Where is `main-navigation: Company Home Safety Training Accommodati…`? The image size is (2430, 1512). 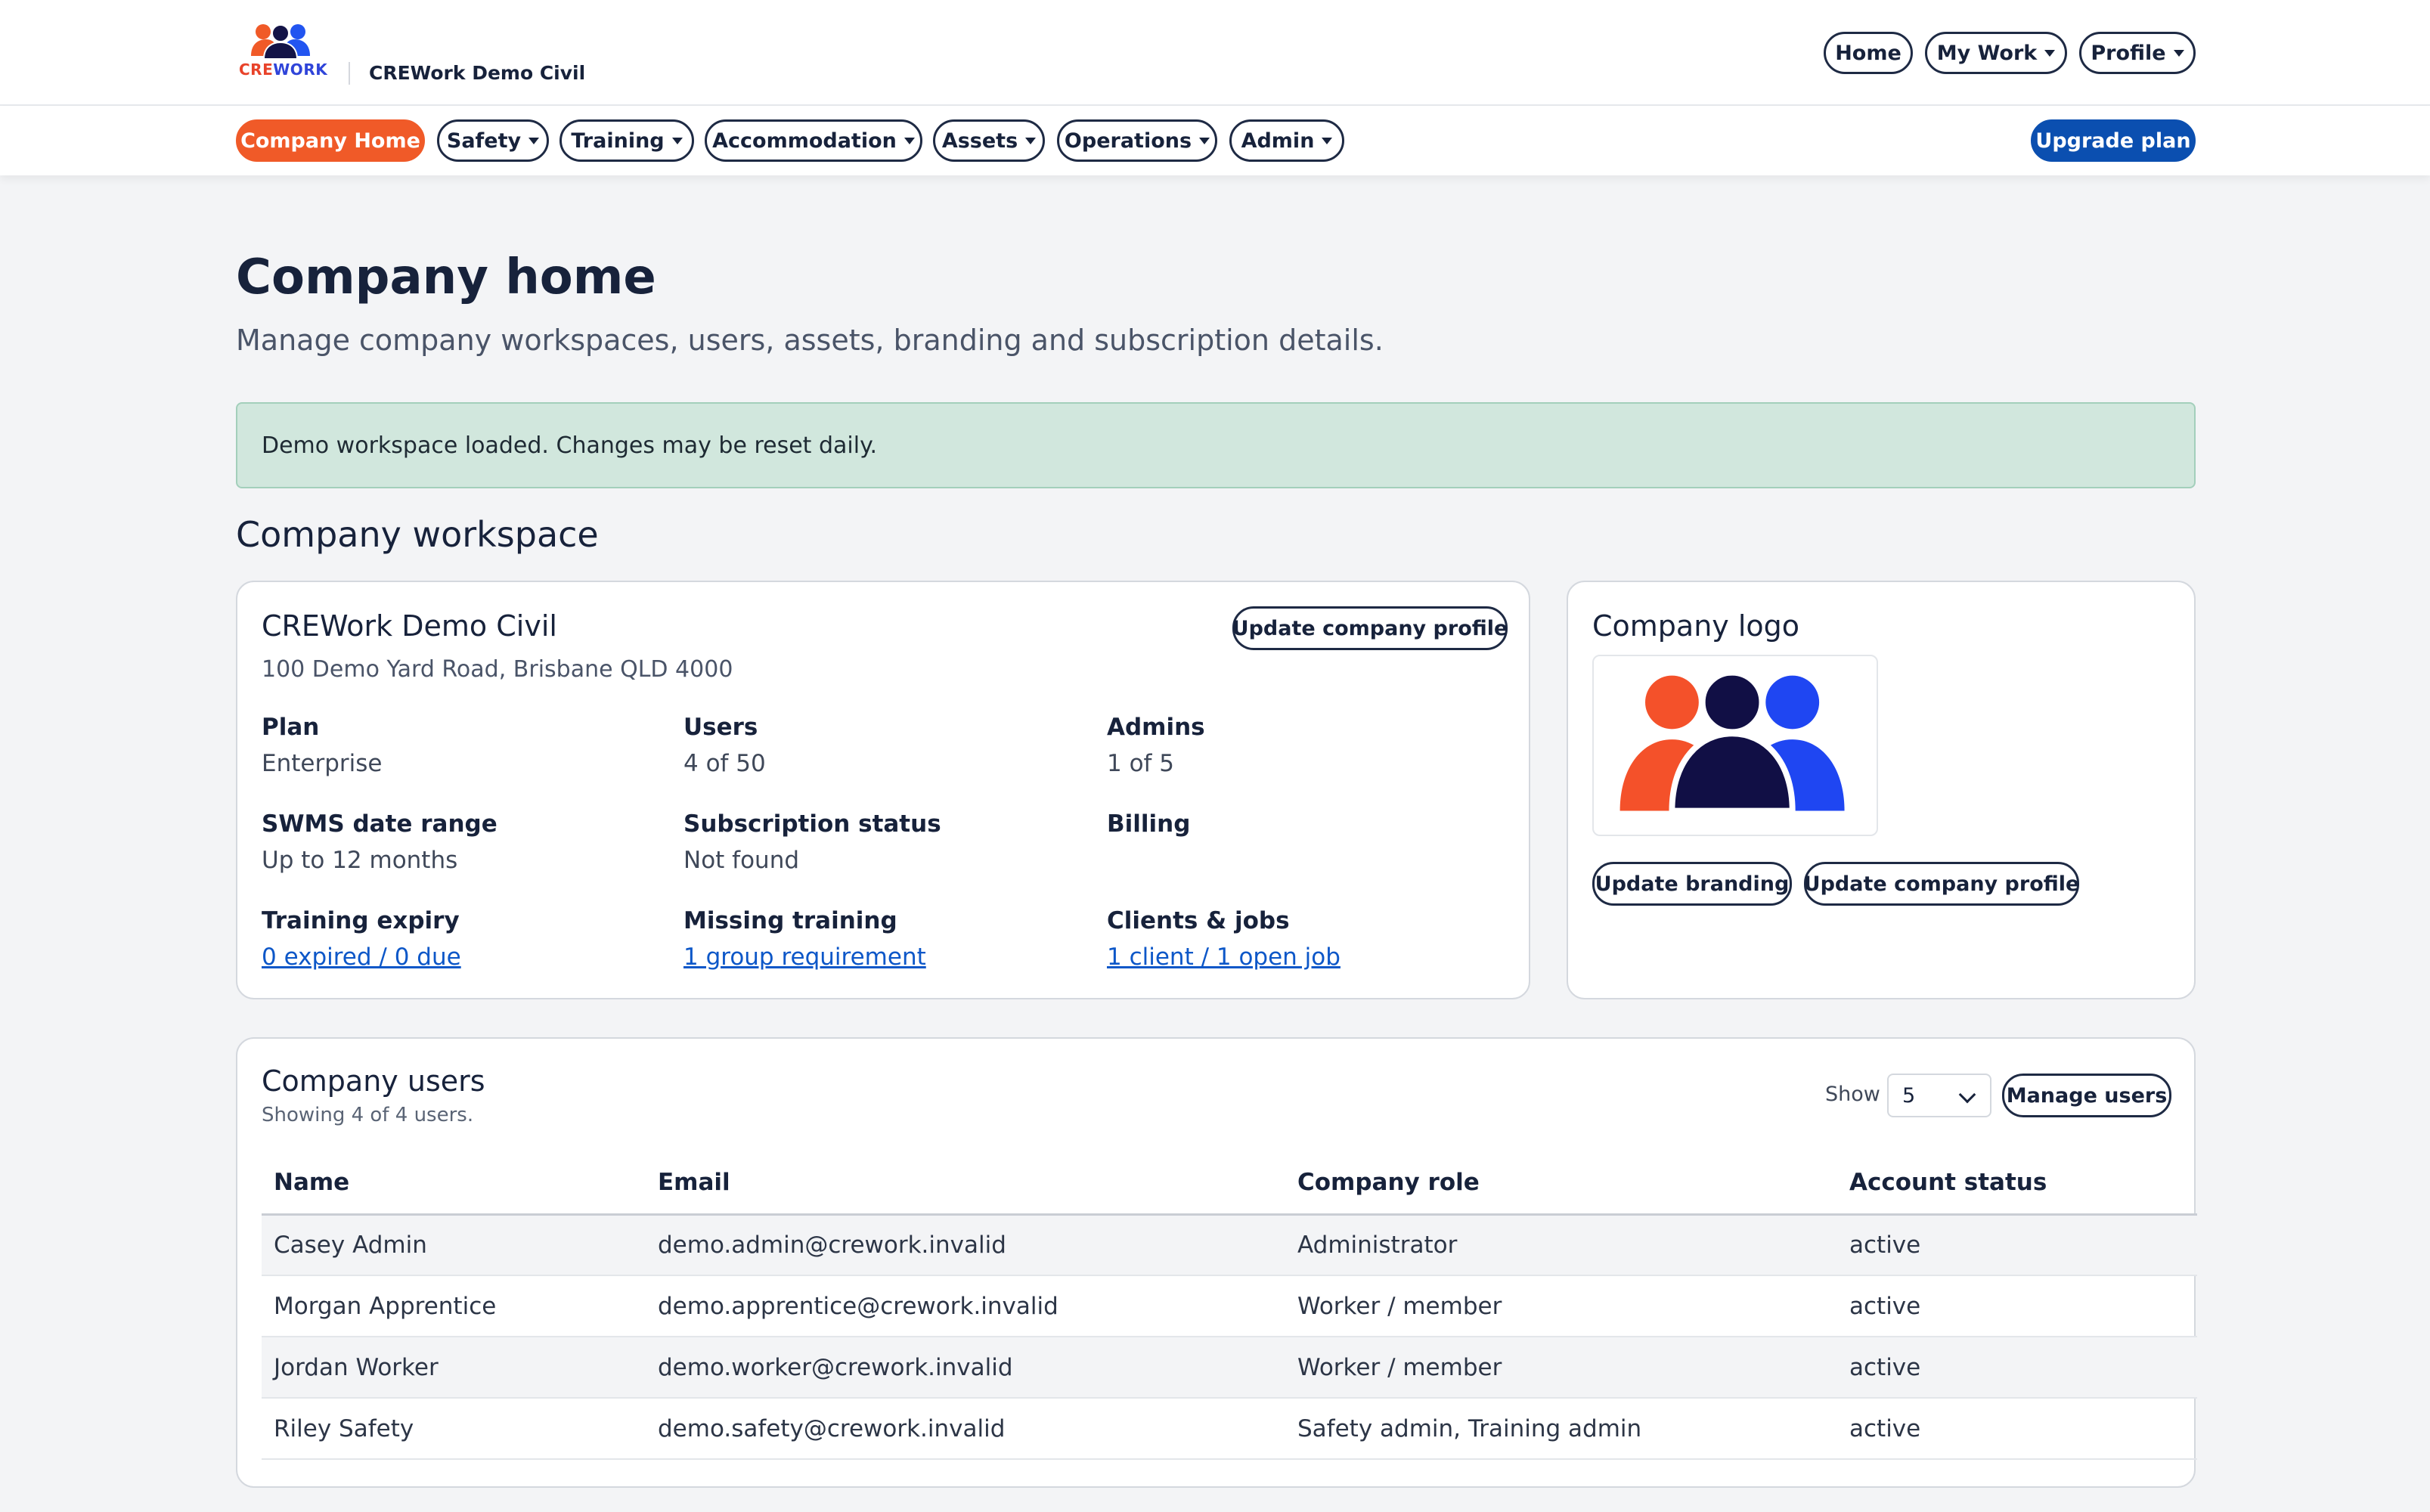 main-navigation: Company Home Safety Training Accommodati… is located at coordinates (1215, 140).